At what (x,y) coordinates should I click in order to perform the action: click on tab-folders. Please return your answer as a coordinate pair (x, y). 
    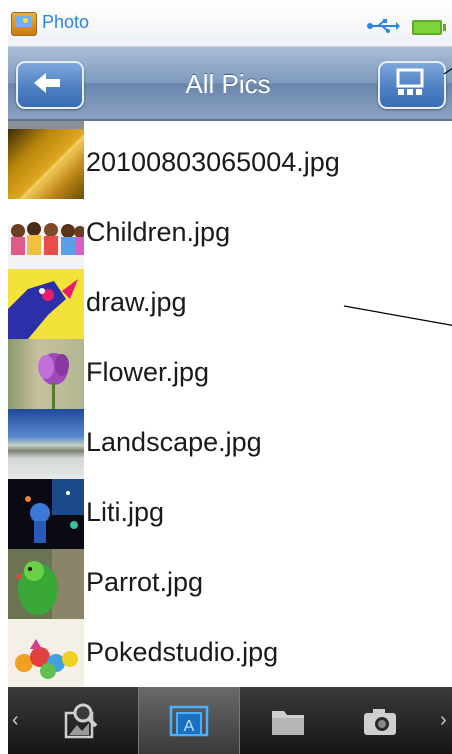
    Looking at the image, I should click on (288, 720).